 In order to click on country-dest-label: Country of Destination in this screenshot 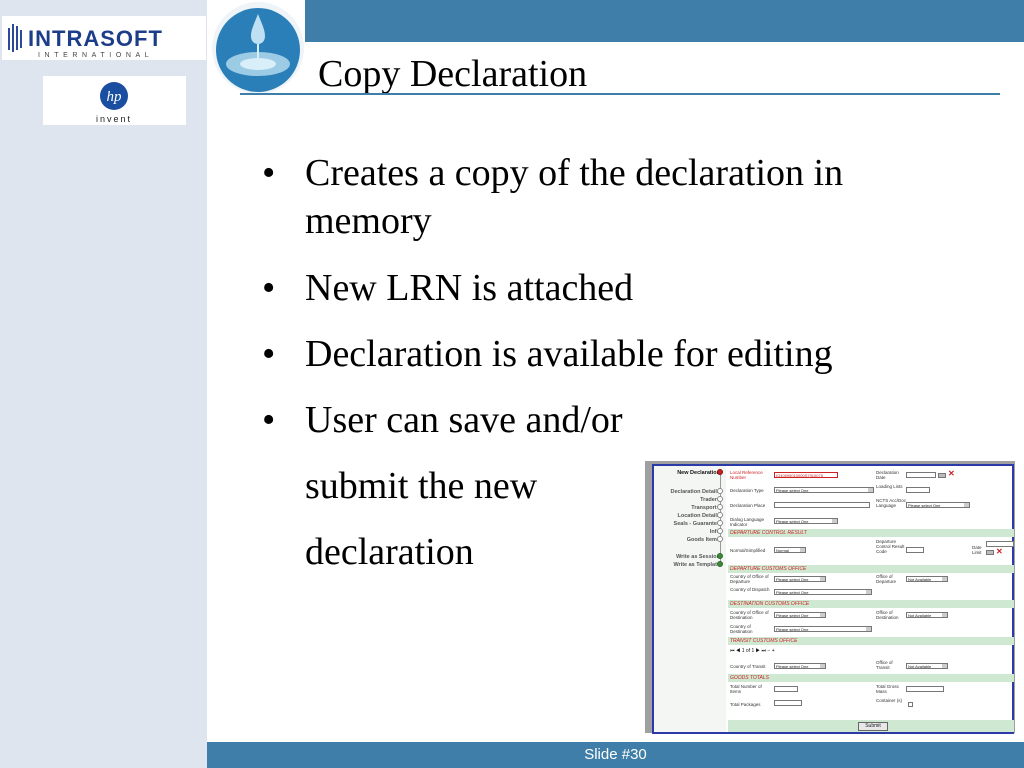, I will do `click(741, 629)`.